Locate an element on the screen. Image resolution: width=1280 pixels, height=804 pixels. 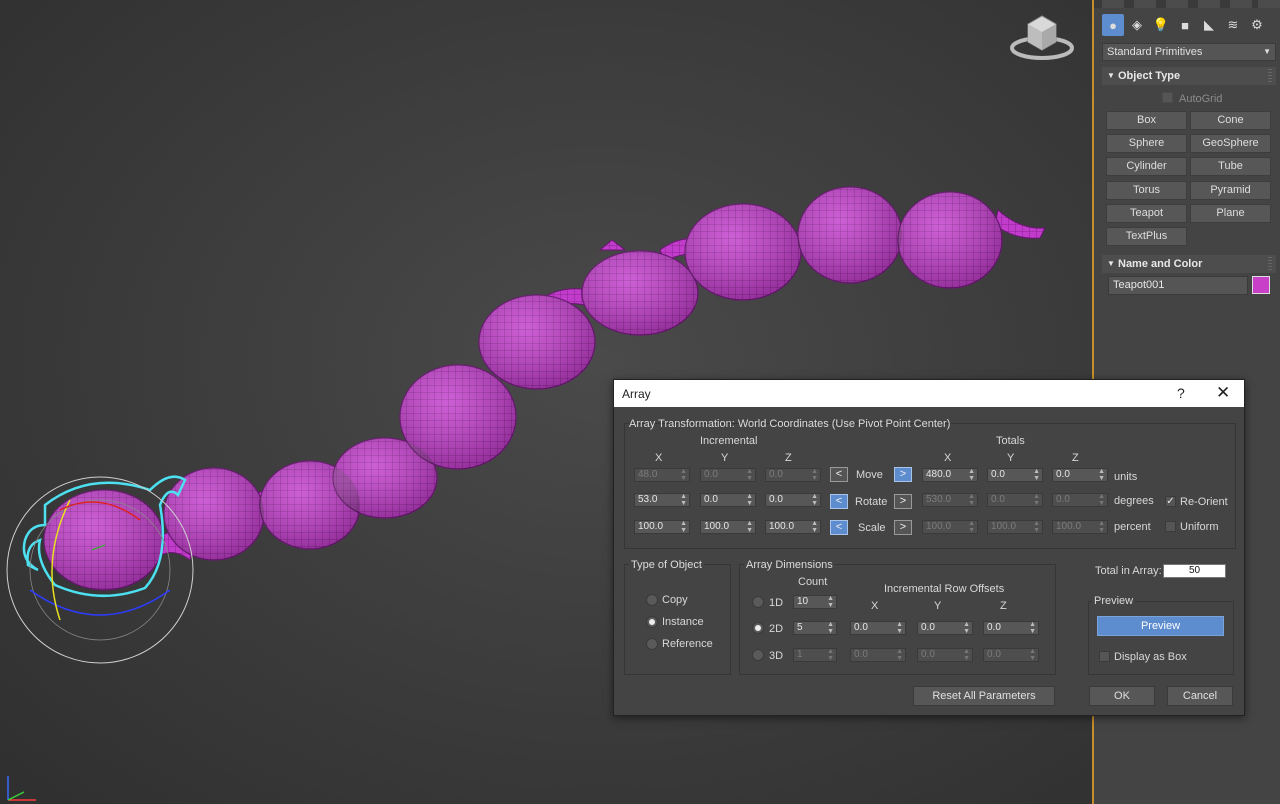
2d-offset-x: 0.0 ▲ ▼ is located at coordinates (878, 628).